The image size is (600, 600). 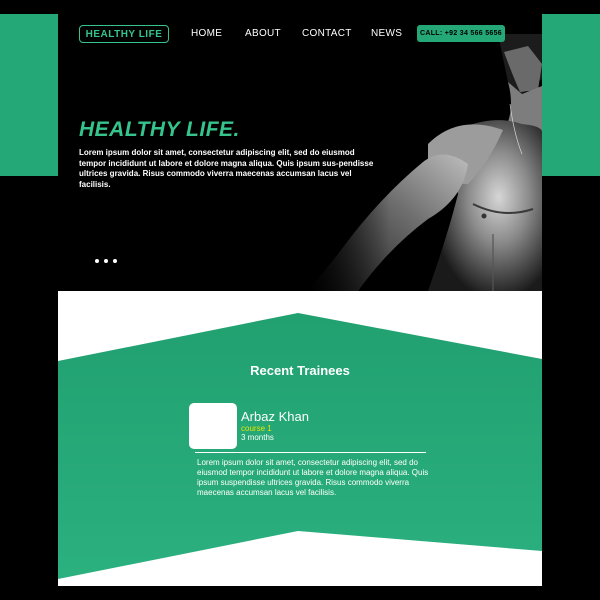 What do you see at coordinates (386, 33) in the screenshot?
I see `nav-link-news: NEWS` at bounding box center [386, 33].